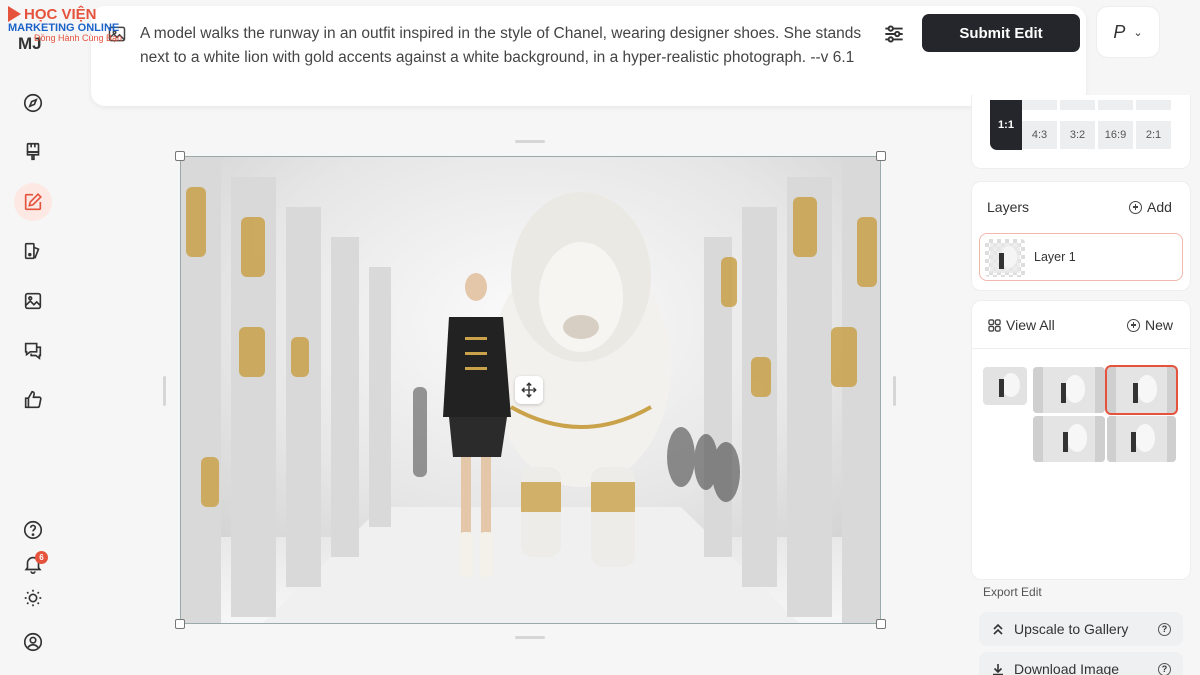 This screenshot has width=1200, height=675. What do you see at coordinates (1039, 135) in the screenshot?
I see `ratio-option: 4:3` at bounding box center [1039, 135].